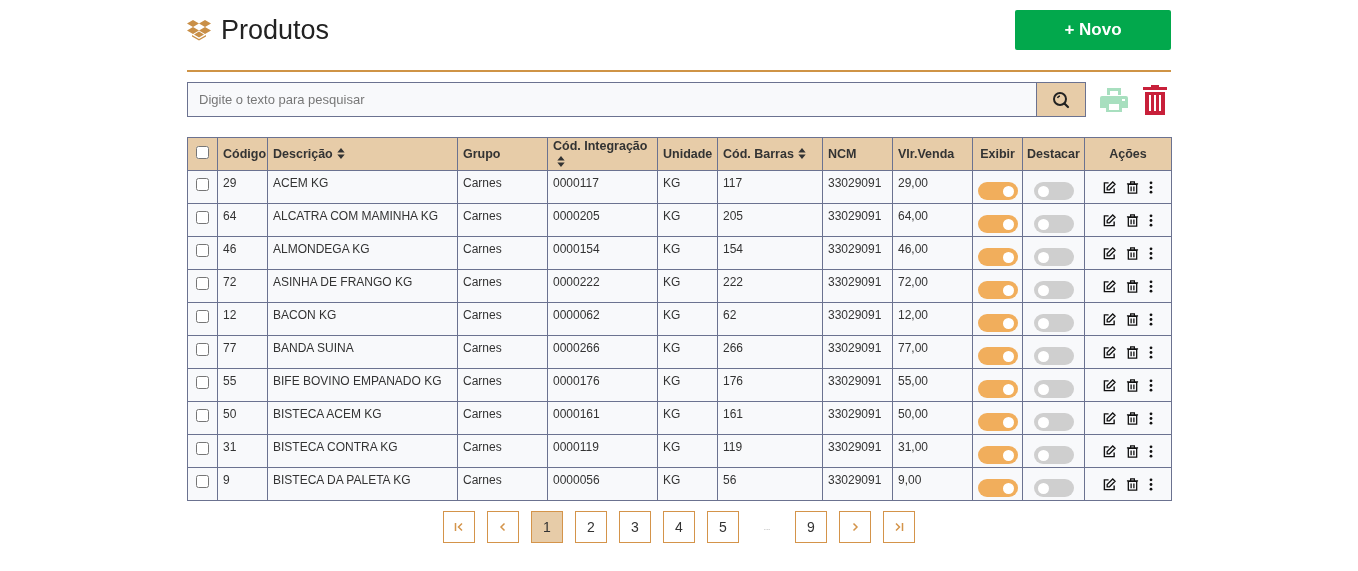  Describe the element at coordinates (242, 154) in the screenshot. I see `column-header: Código` at that location.